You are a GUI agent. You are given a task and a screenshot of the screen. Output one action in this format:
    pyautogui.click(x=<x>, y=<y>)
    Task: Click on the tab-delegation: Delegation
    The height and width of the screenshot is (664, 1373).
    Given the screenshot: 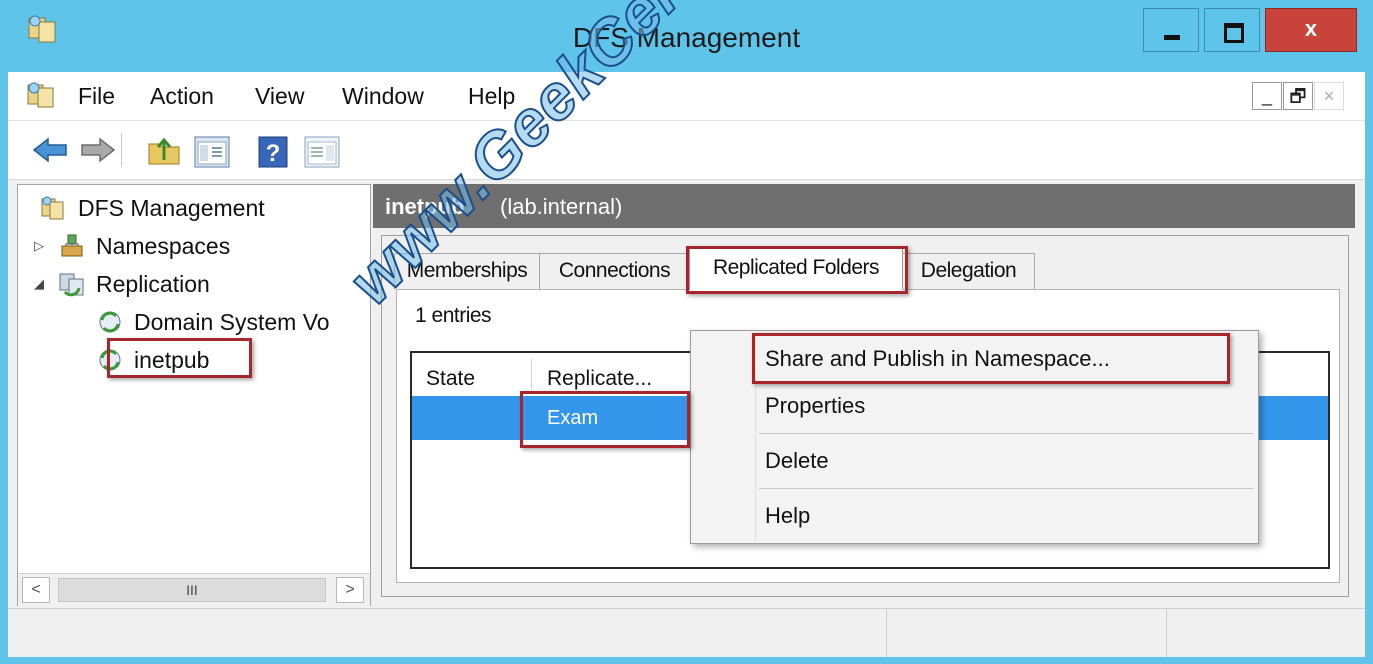 What is the action you would take?
    pyautogui.click(x=968, y=271)
    